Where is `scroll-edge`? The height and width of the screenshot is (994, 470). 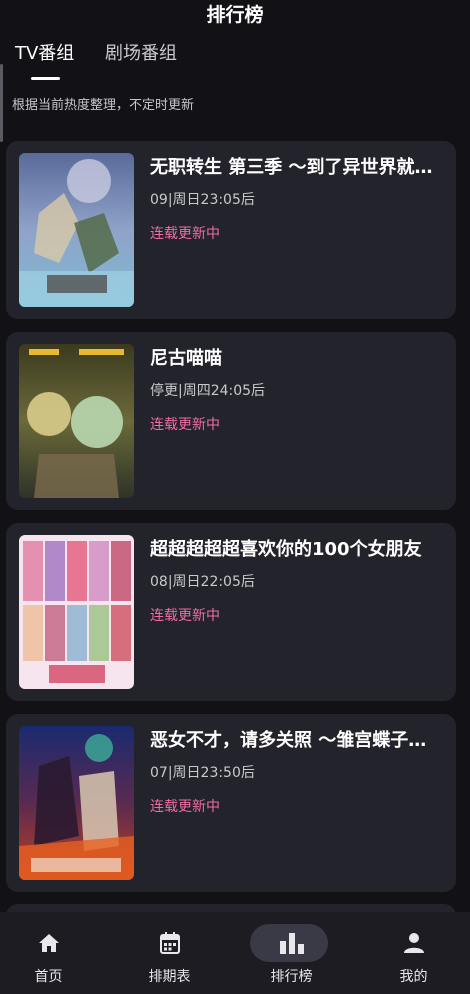 scroll-edge is located at coordinates (1, 103).